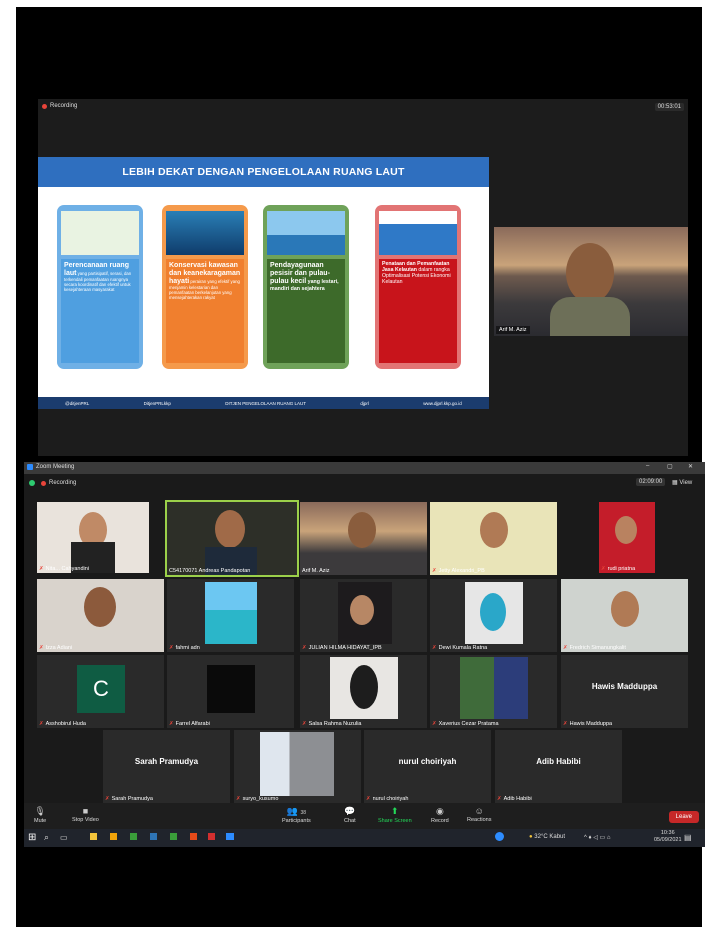 The width and height of the screenshot is (718, 932). I want to click on file-explorer-icon, so click(93, 836).